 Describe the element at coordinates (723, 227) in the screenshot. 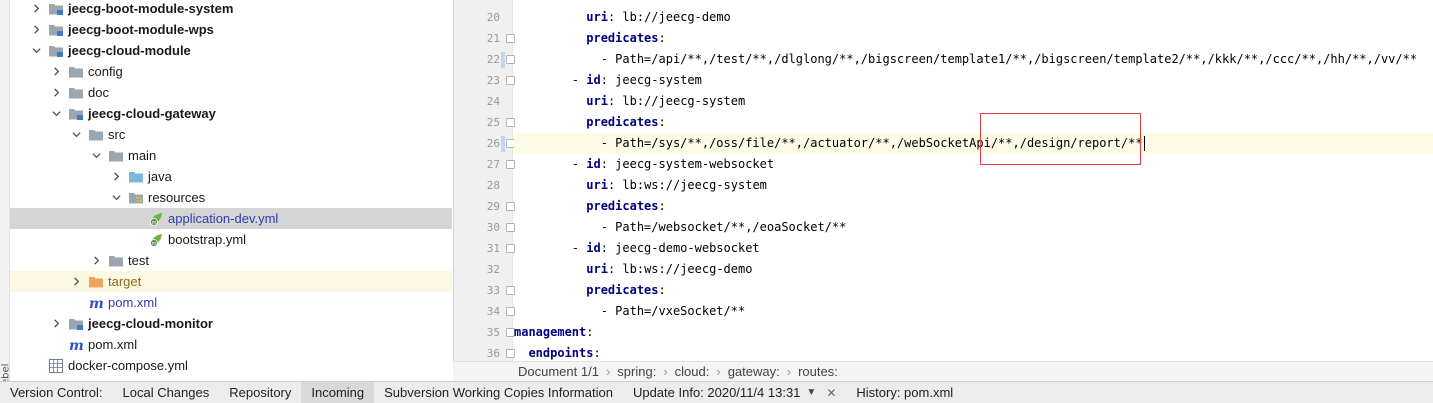

I see `code-text: - Path=/websocket/**,/eoaSocket/**` at that location.